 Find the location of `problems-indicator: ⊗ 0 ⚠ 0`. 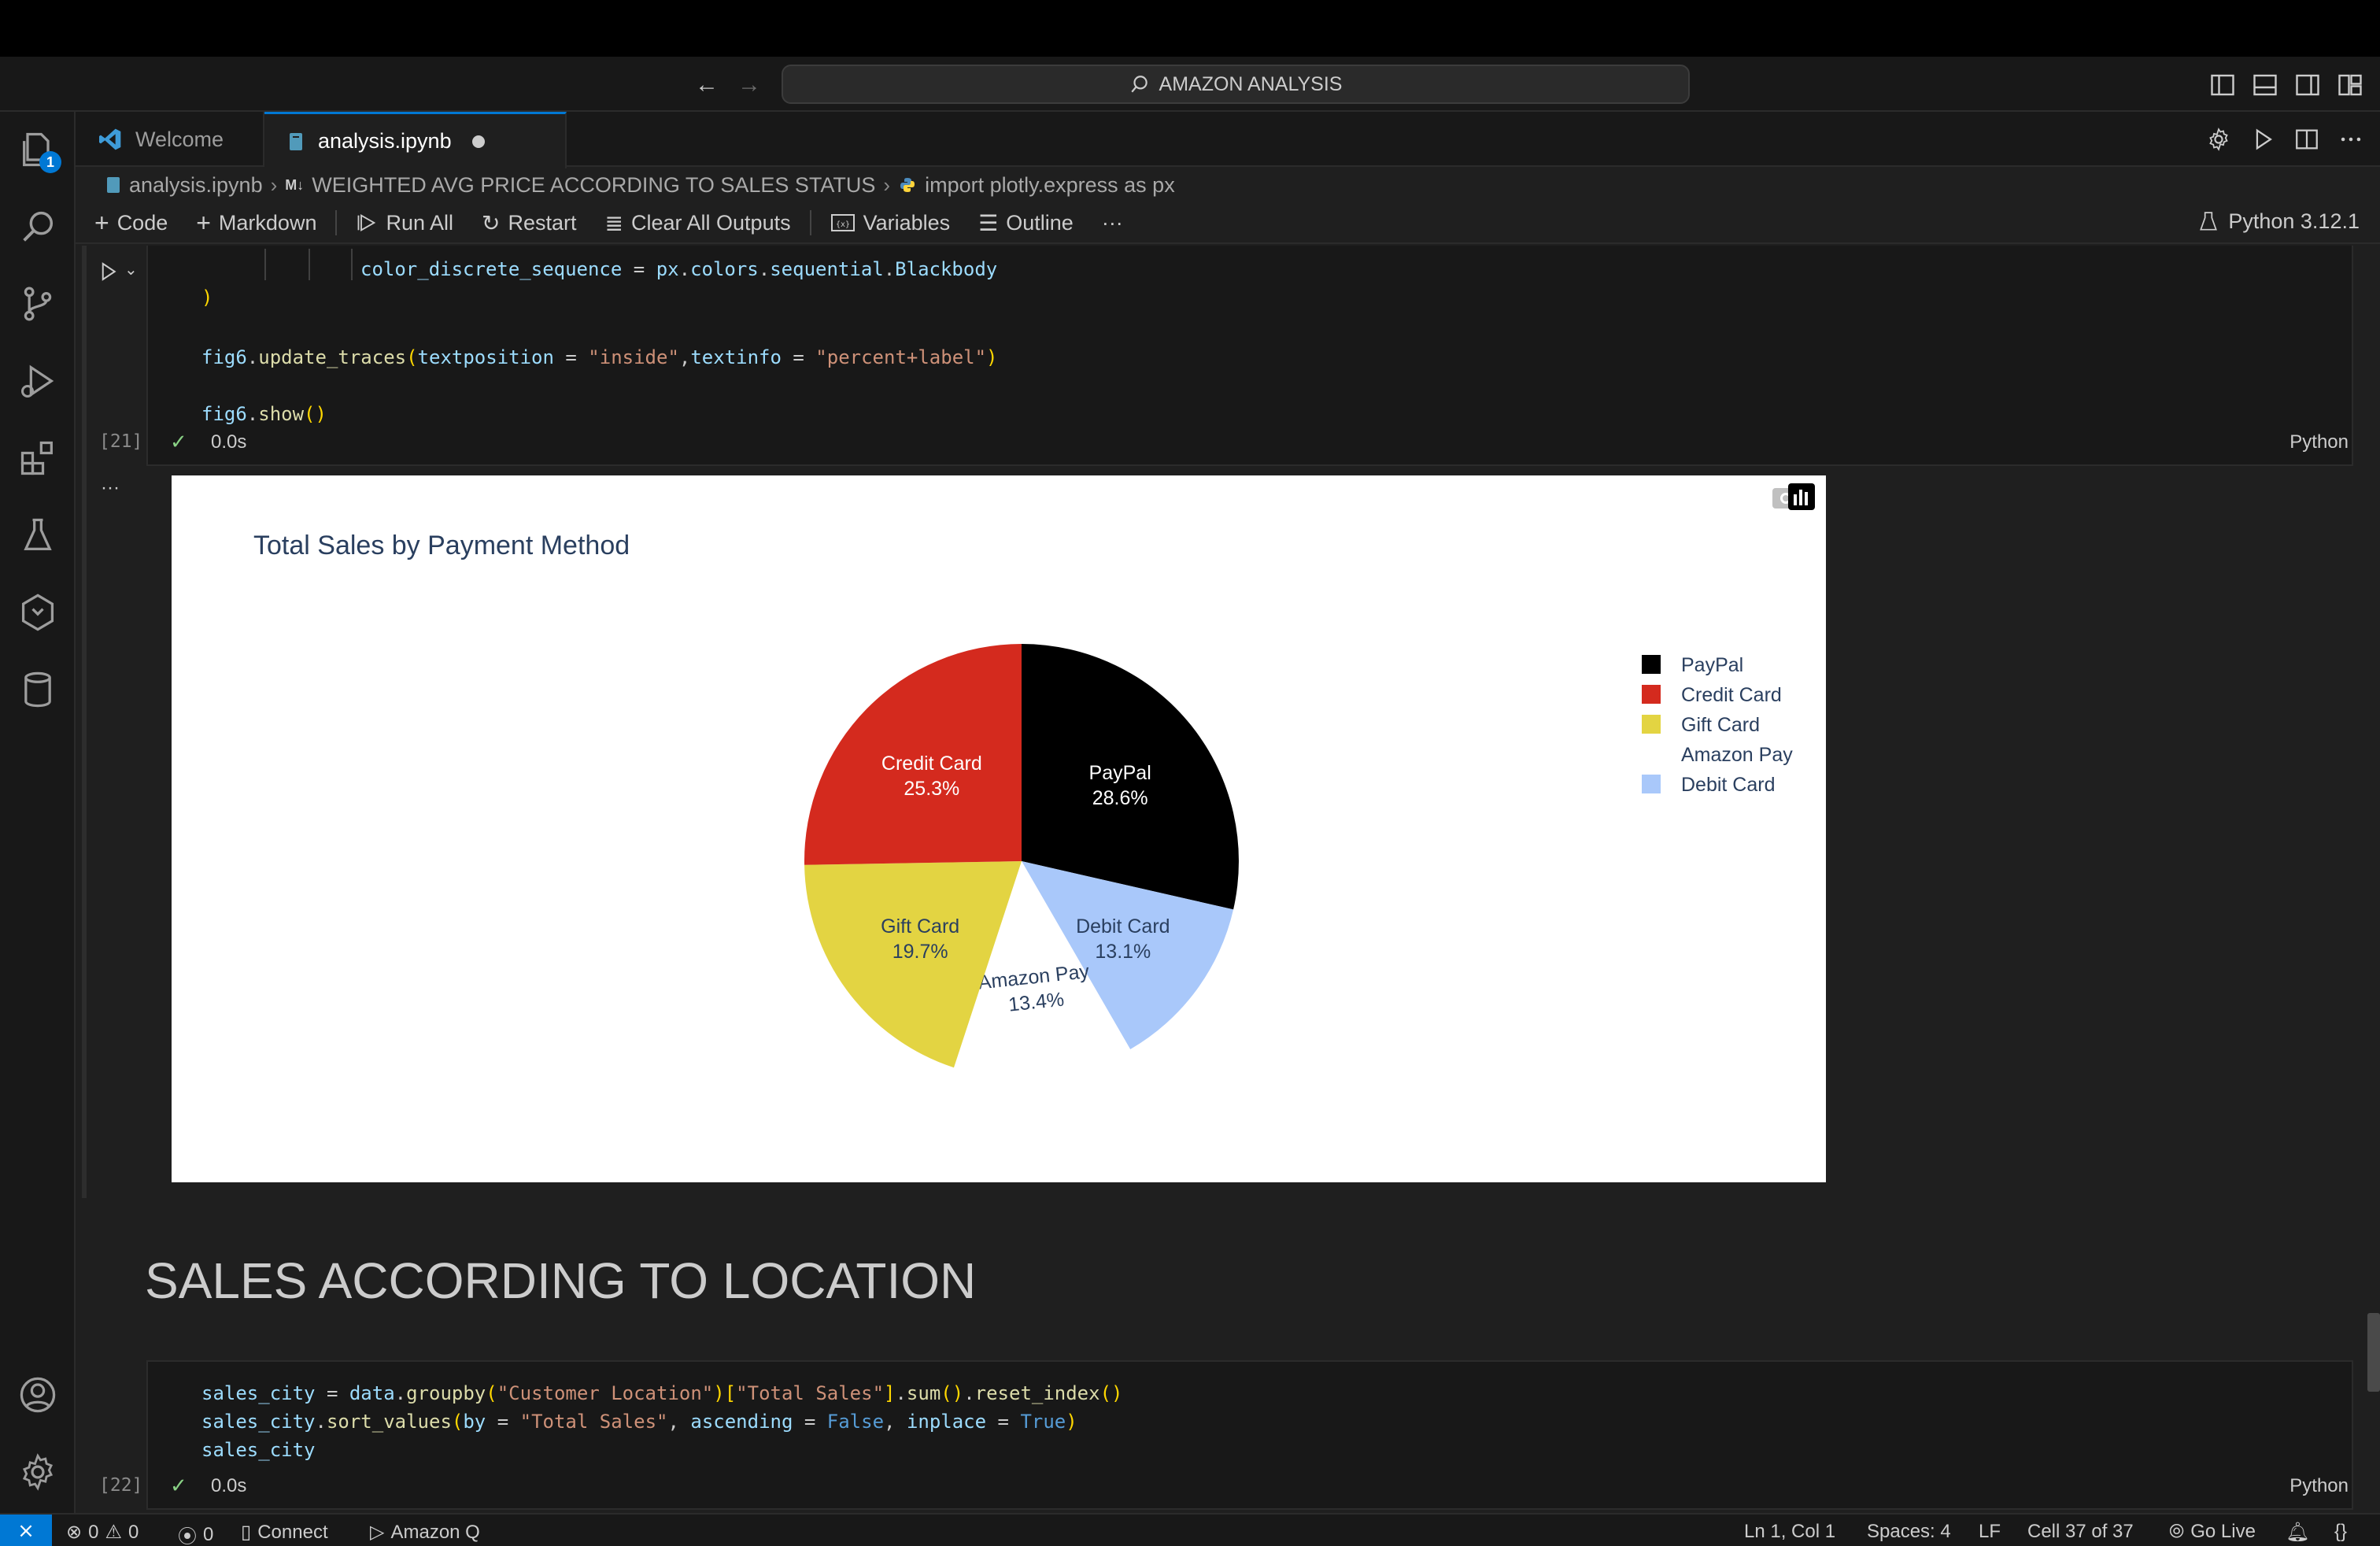

problems-indicator: ⊗ 0 ⚠ 0 is located at coordinates (102, 1532).